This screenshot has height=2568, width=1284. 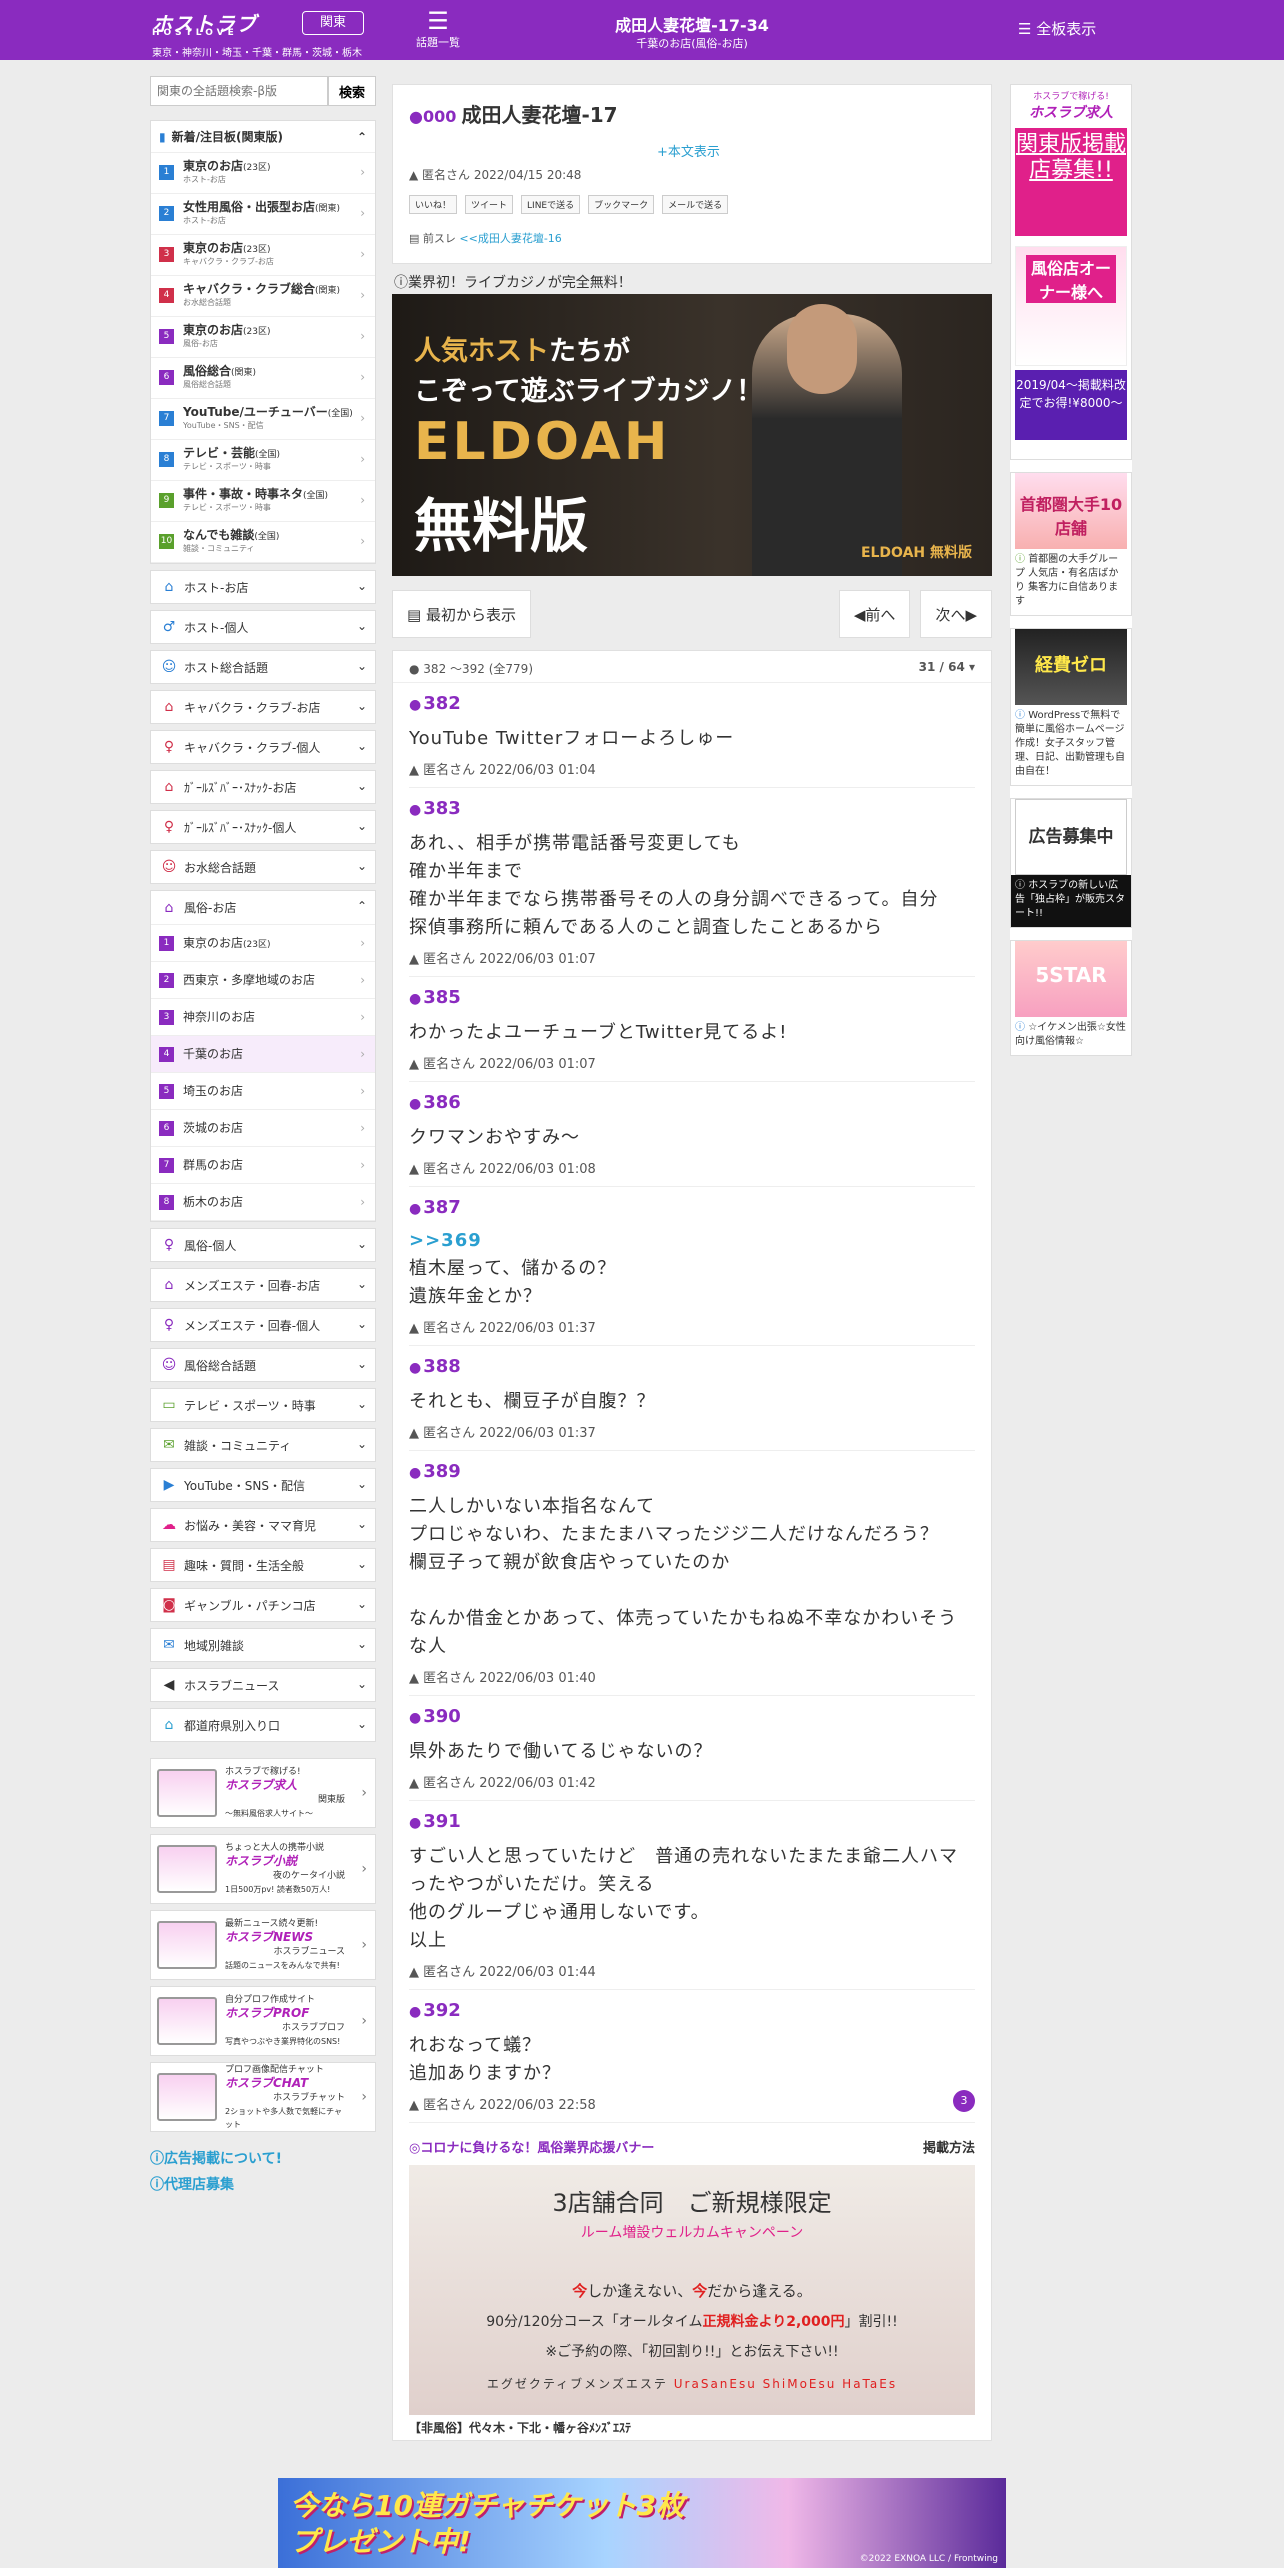 I want to click on chevron-down-icon: ⌄, so click(x=361, y=1484).